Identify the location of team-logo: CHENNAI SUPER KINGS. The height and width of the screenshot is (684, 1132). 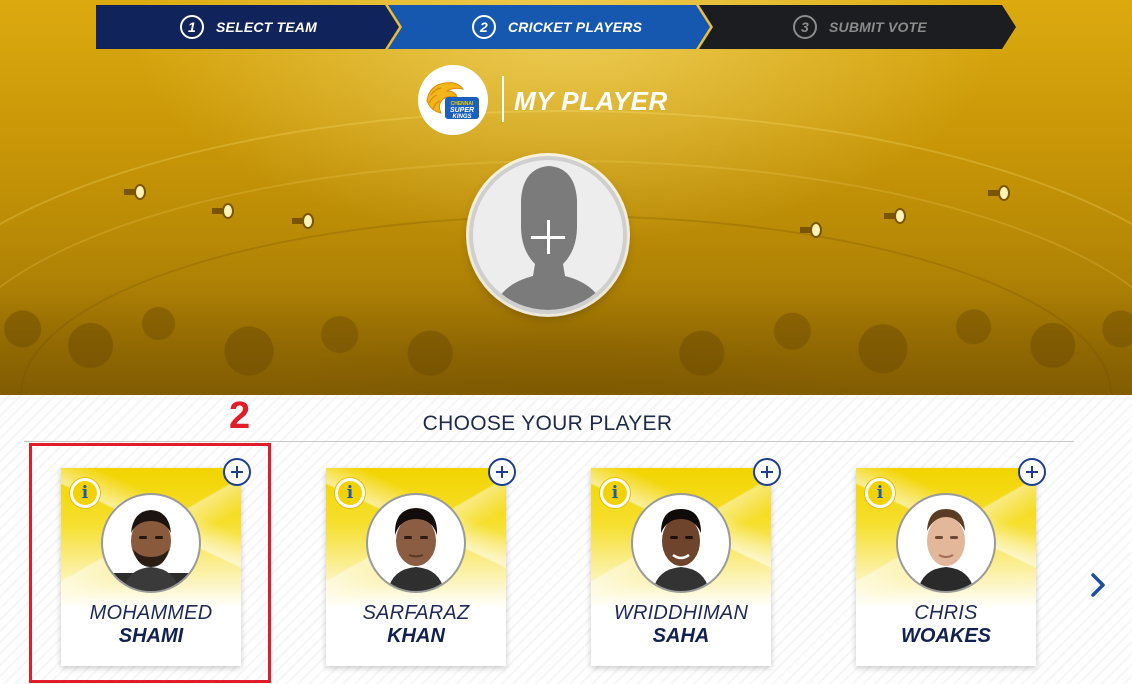
(453, 100).